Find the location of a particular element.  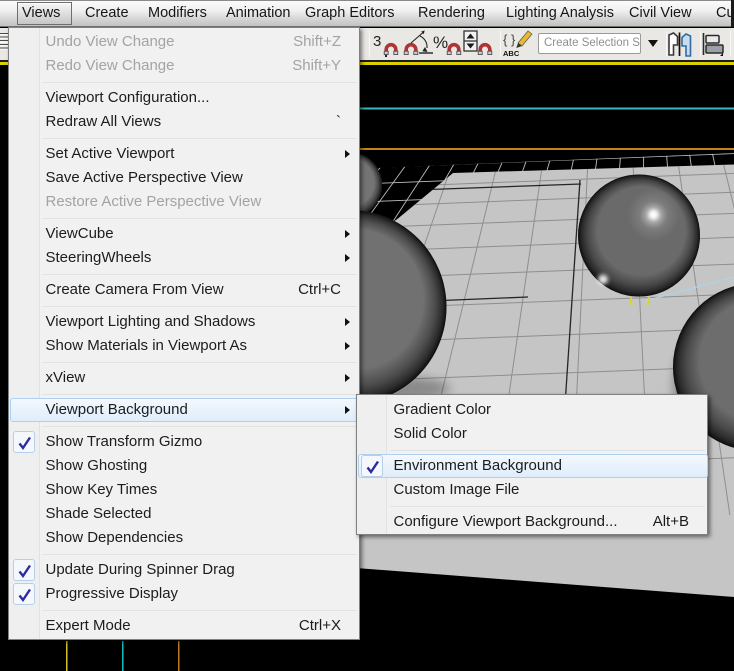

svg-text: 3 is located at coordinates (377, 41).